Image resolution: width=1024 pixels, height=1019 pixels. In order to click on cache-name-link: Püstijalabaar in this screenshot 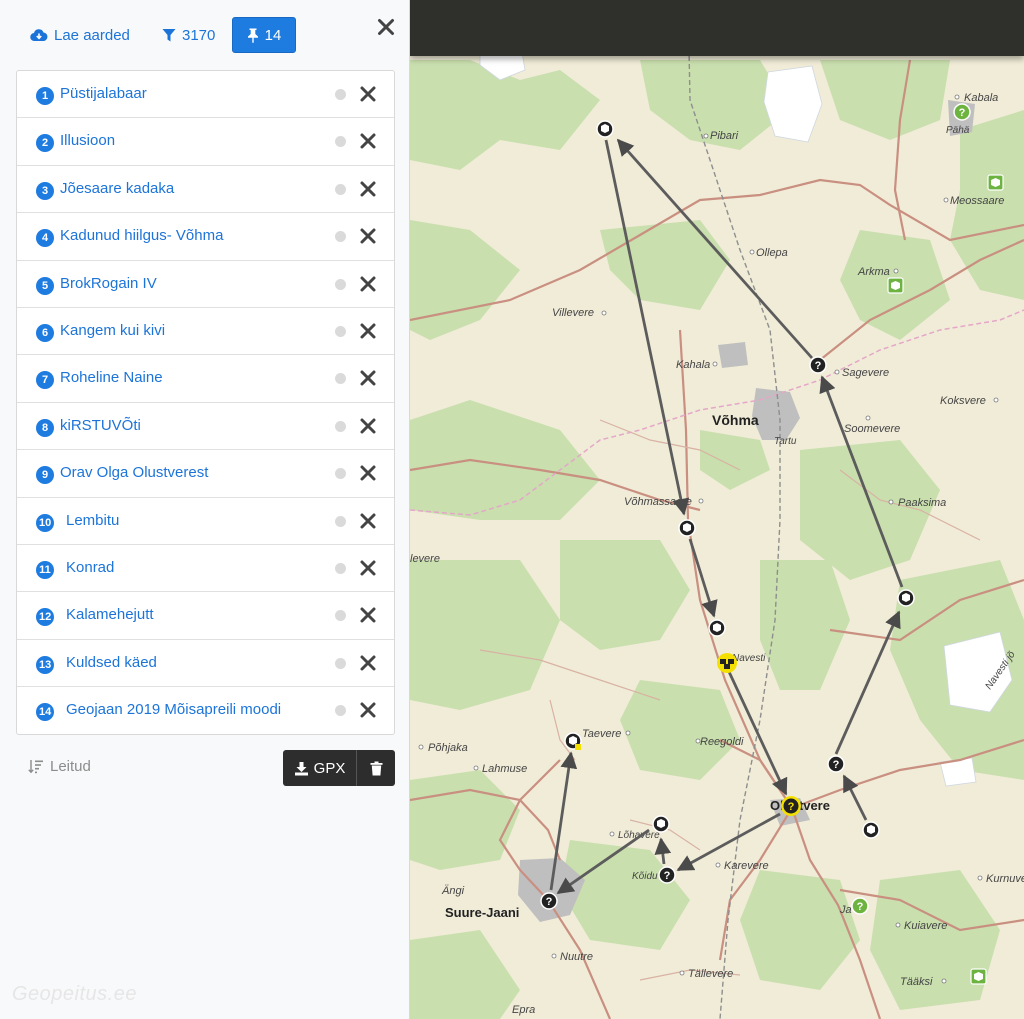, I will do `click(103, 93)`.